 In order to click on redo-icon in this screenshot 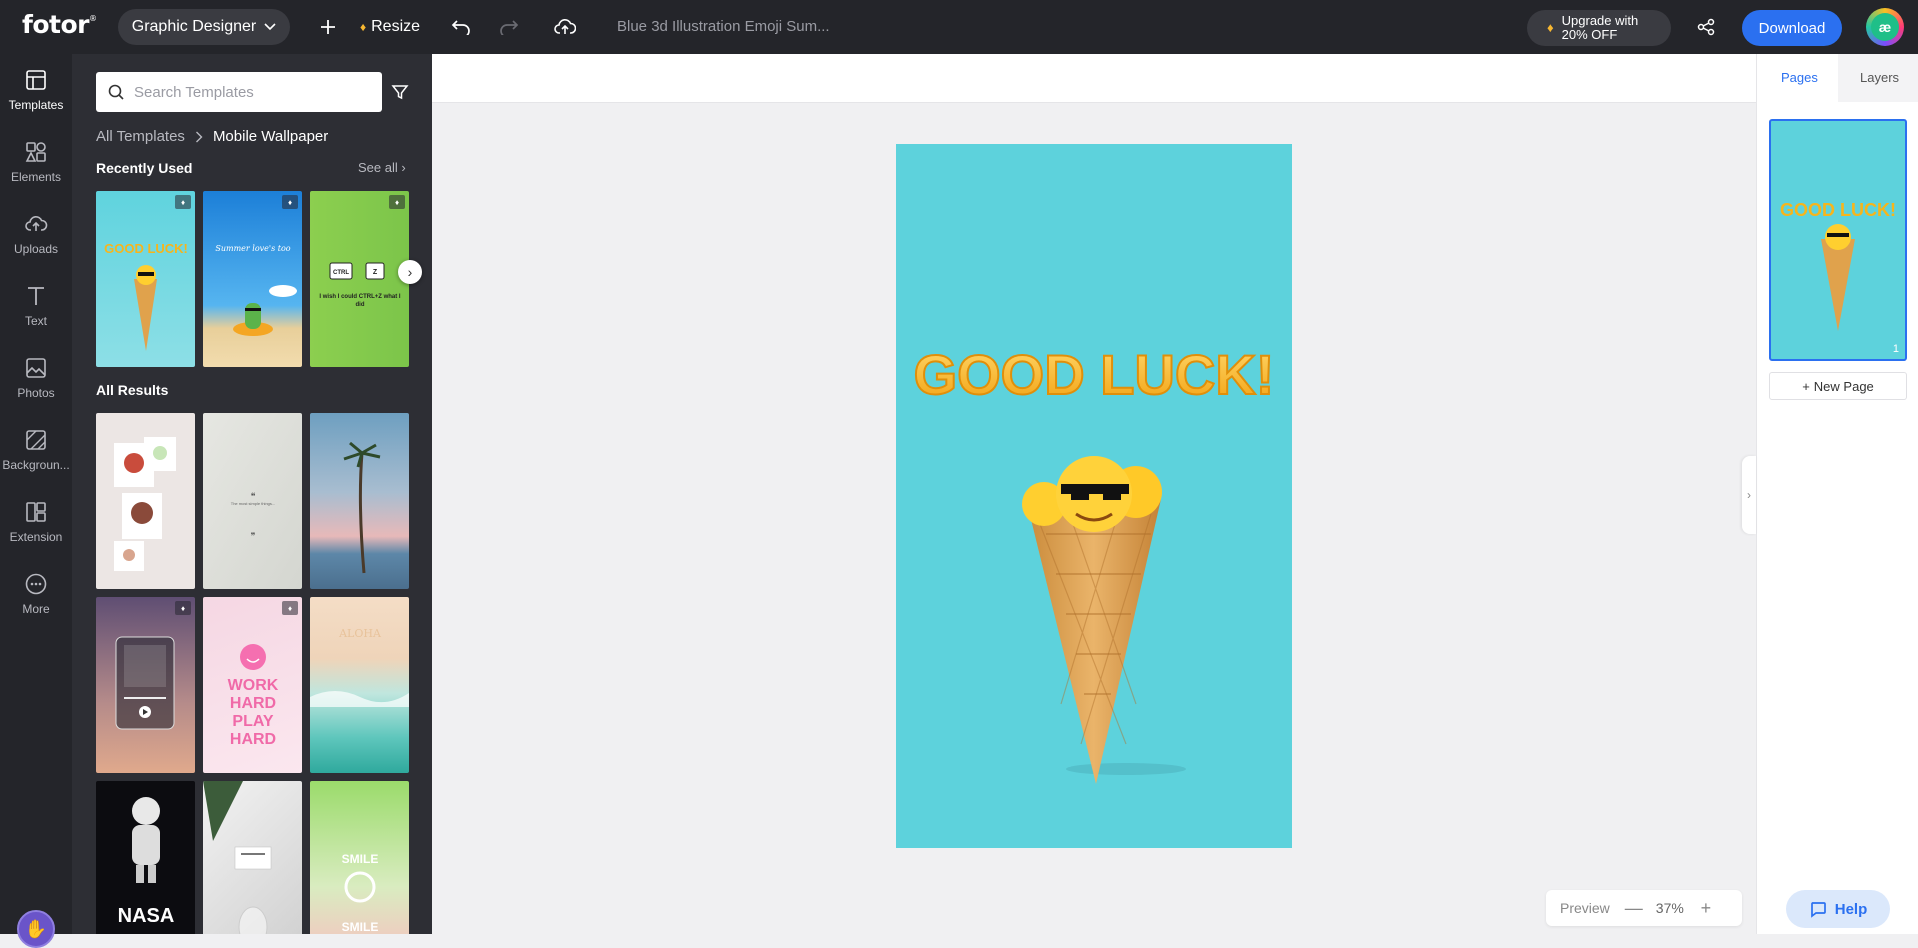, I will do `click(509, 27)`.